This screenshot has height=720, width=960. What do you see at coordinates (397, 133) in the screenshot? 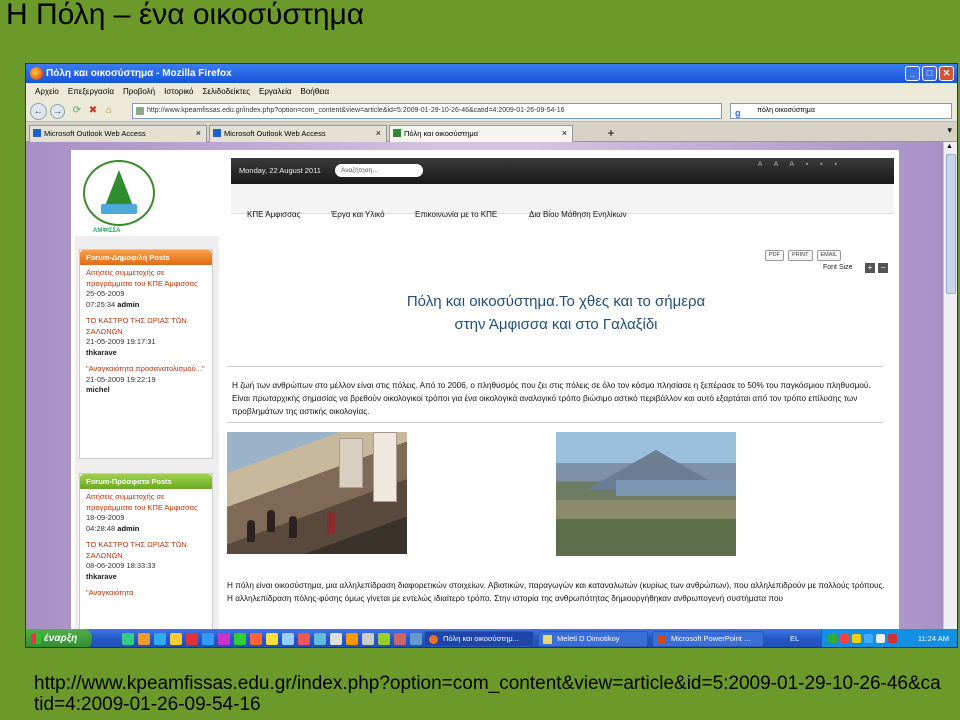
I see `site-favicon` at bounding box center [397, 133].